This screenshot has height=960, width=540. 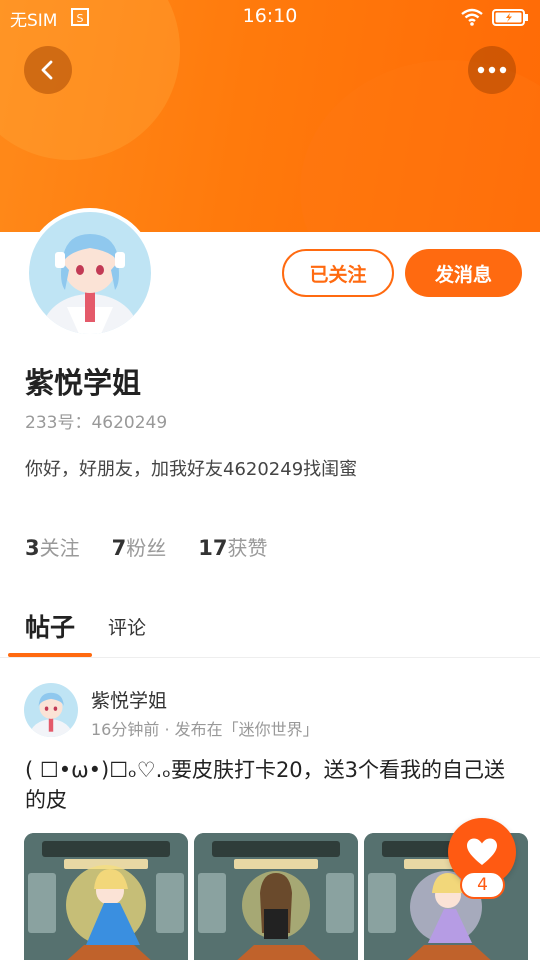 I want to click on stat-likes-count: 17, so click(x=213, y=548).